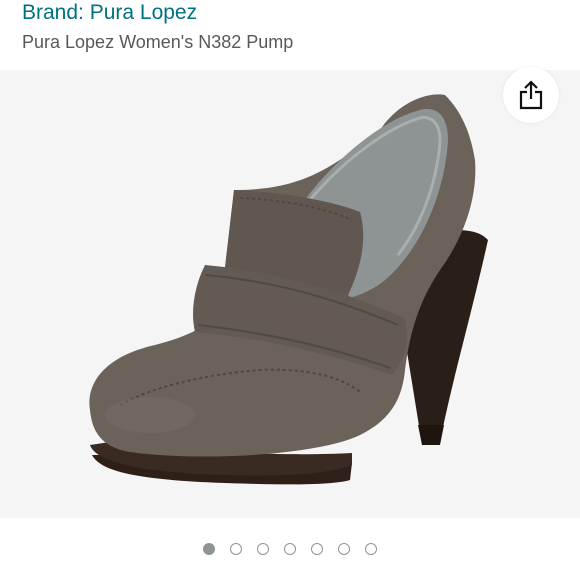 The image size is (580, 580). I want to click on shoe-heel-tip, so click(431, 435).